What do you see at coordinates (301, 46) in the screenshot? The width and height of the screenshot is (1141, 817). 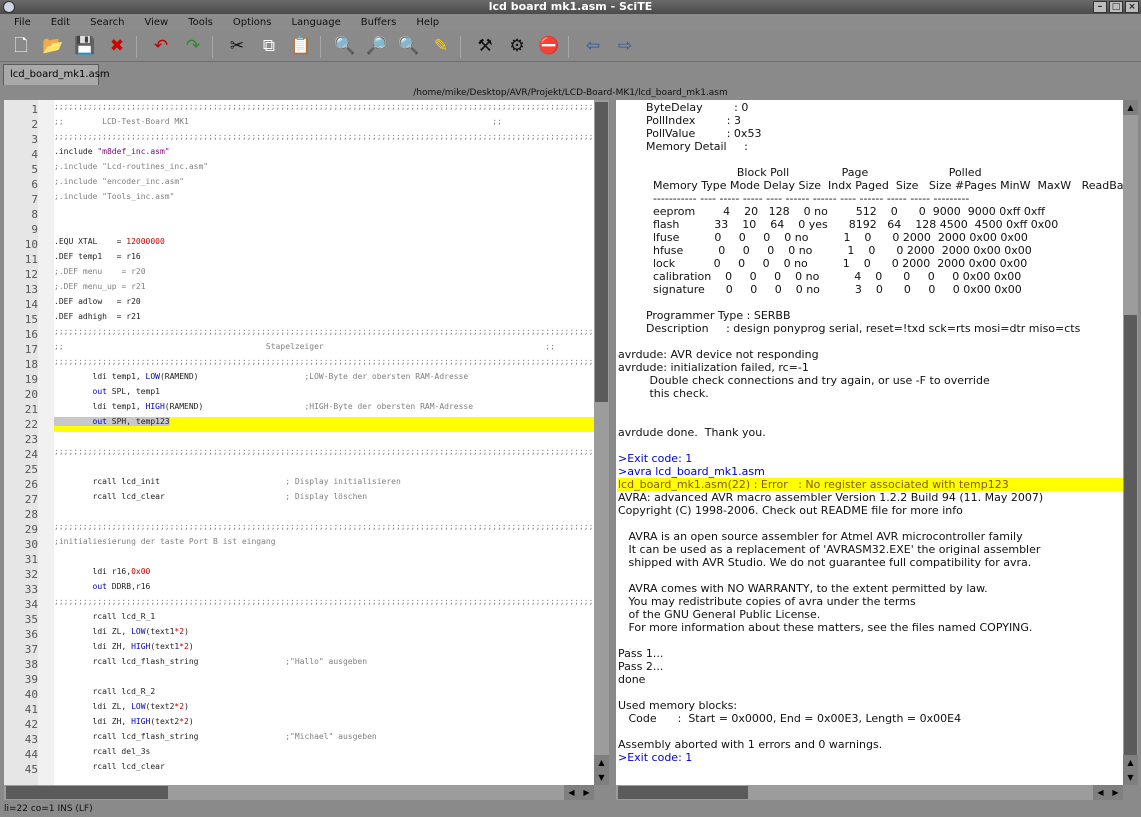 I see `paste-icon: 📋` at bounding box center [301, 46].